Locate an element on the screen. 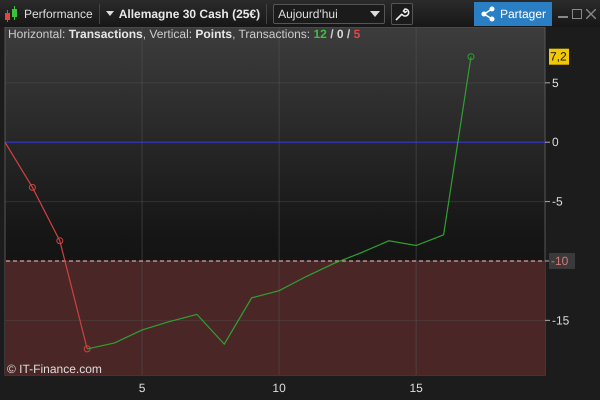 The height and width of the screenshot is (400, 600). window-title: Performance is located at coordinates (58, 13).